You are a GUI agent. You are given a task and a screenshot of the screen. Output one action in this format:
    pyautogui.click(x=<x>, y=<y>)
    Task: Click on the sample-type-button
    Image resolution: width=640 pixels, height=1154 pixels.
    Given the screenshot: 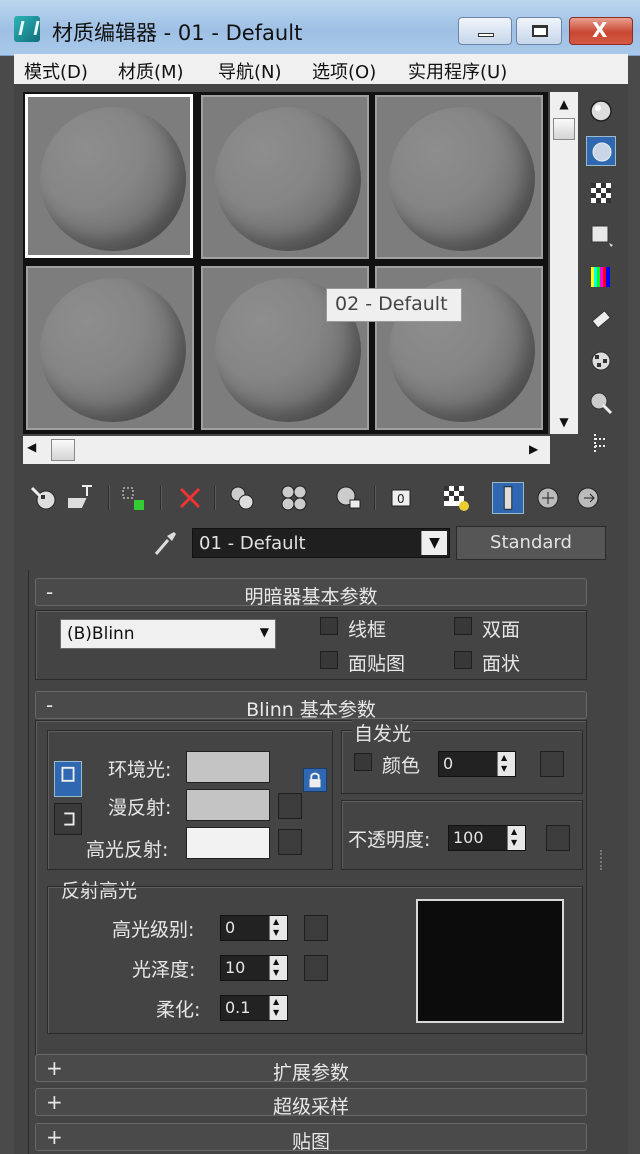 What is the action you would take?
    pyautogui.click(x=601, y=111)
    